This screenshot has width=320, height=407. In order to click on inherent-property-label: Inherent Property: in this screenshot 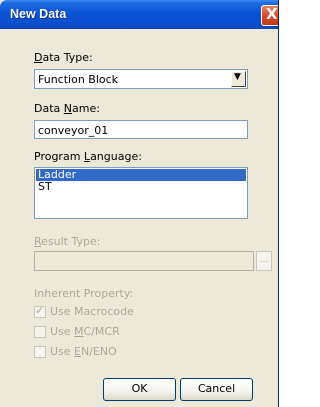, I will do `click(84, 293)`.